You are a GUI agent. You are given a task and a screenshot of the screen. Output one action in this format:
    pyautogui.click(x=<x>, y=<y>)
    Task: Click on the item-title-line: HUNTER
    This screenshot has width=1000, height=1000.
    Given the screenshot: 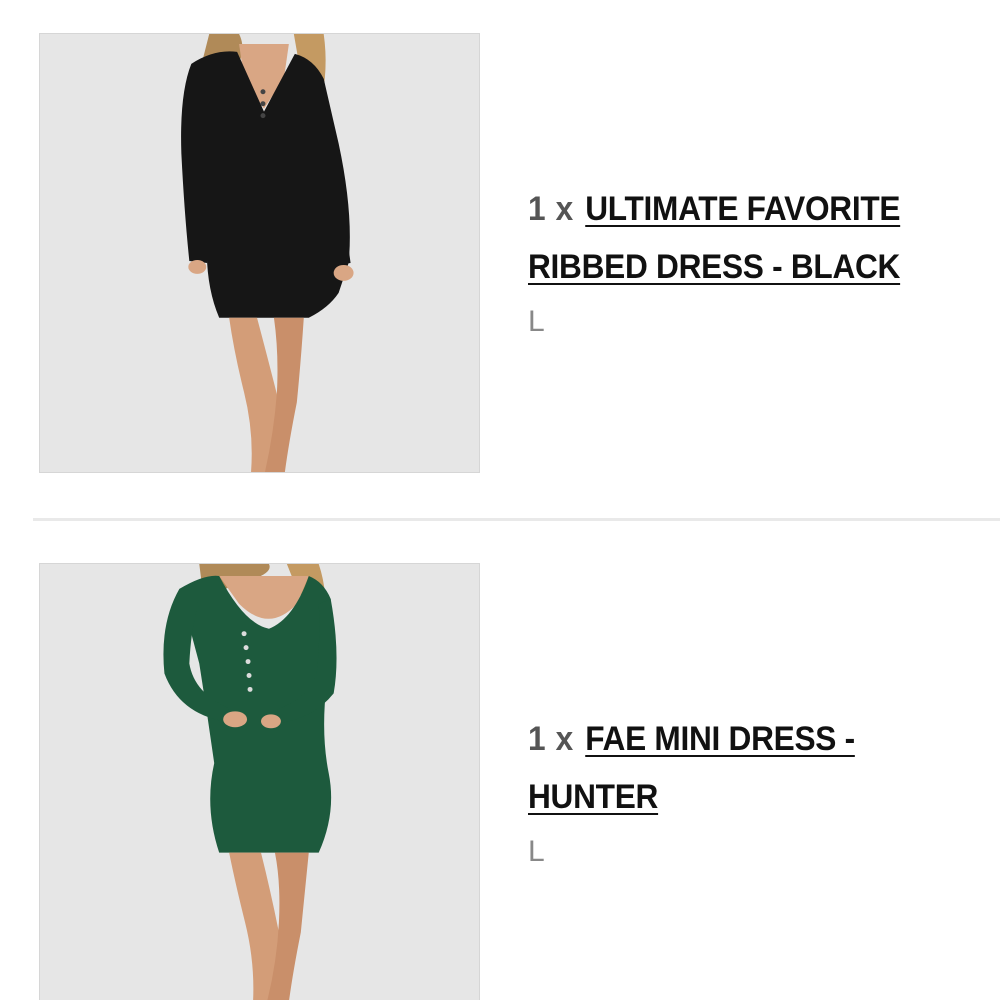 What is the action you would take?
    pyautogui.click(x=756, y=797)
    